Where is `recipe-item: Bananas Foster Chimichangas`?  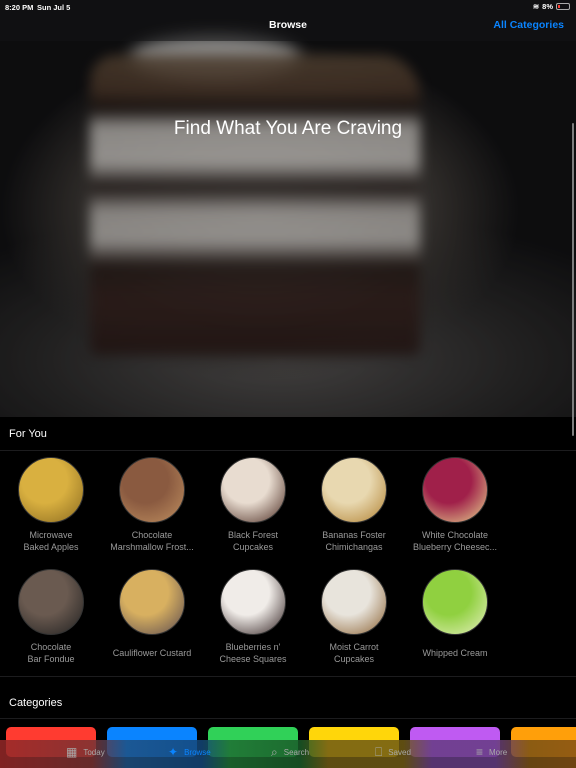
recipe-item: Bananas Foster Chimichangas is located at coordinates (354, 505).